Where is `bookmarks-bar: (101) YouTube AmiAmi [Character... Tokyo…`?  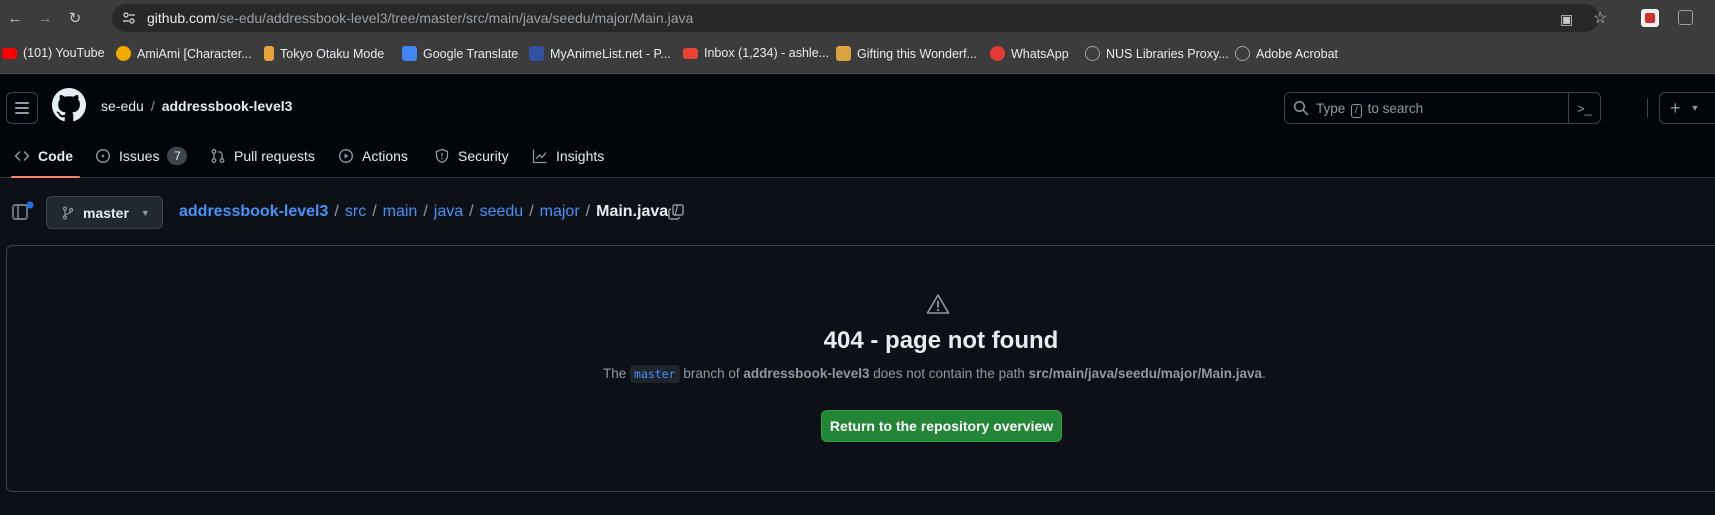 bookmarks-bar: (101) YouTube AmiAmi [Character... Tokyo… is located at coordinates (857, 55).